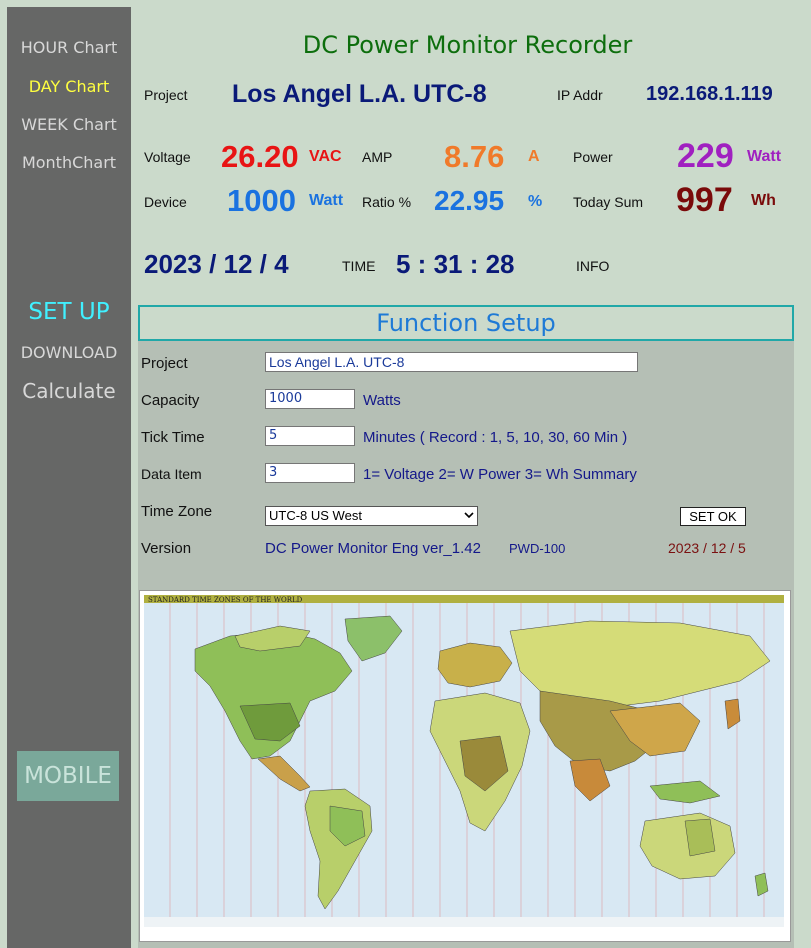 The image size is (811, 948). I want to click on setup-project-input: Los Angel L.A. UTC-8, so click(451, 362).